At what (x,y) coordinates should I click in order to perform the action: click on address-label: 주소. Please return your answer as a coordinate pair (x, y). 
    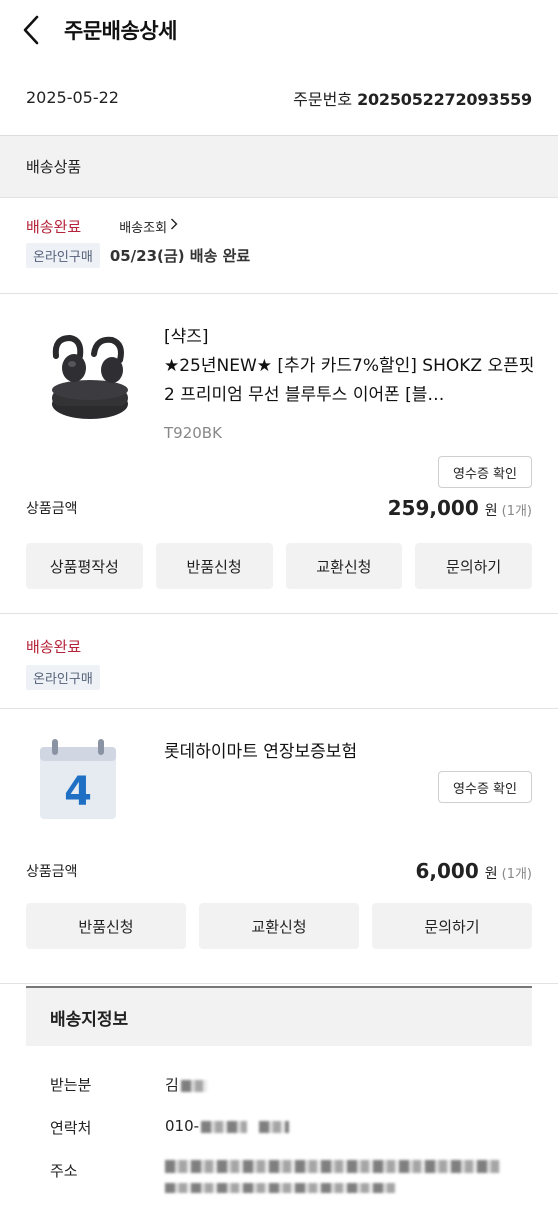
    Looking at the image, I should click on (64, 1171).